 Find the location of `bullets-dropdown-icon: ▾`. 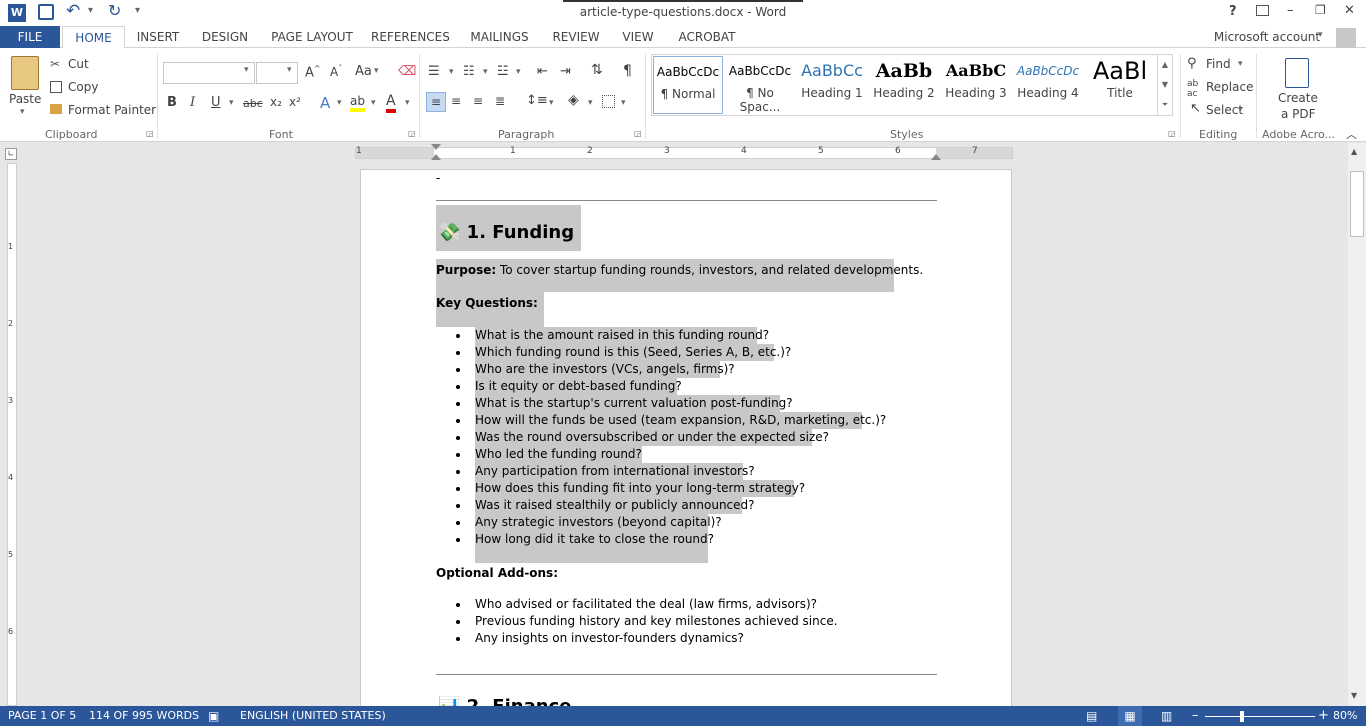

bullets-dropdown-icon: ▾ is located at coordinates (451, 72).